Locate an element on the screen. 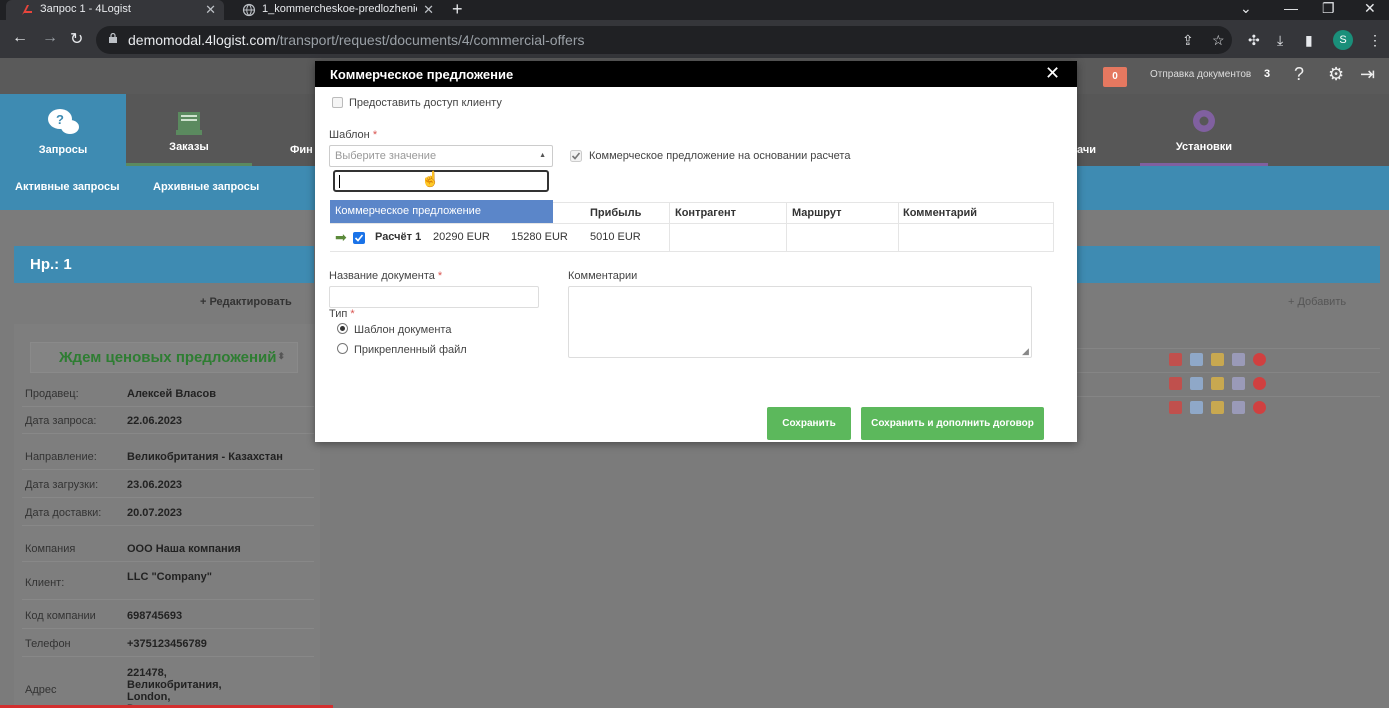 The width and height of the screenshot is (1389, 708). table-border-bottom is located at coordinates (692, 251).